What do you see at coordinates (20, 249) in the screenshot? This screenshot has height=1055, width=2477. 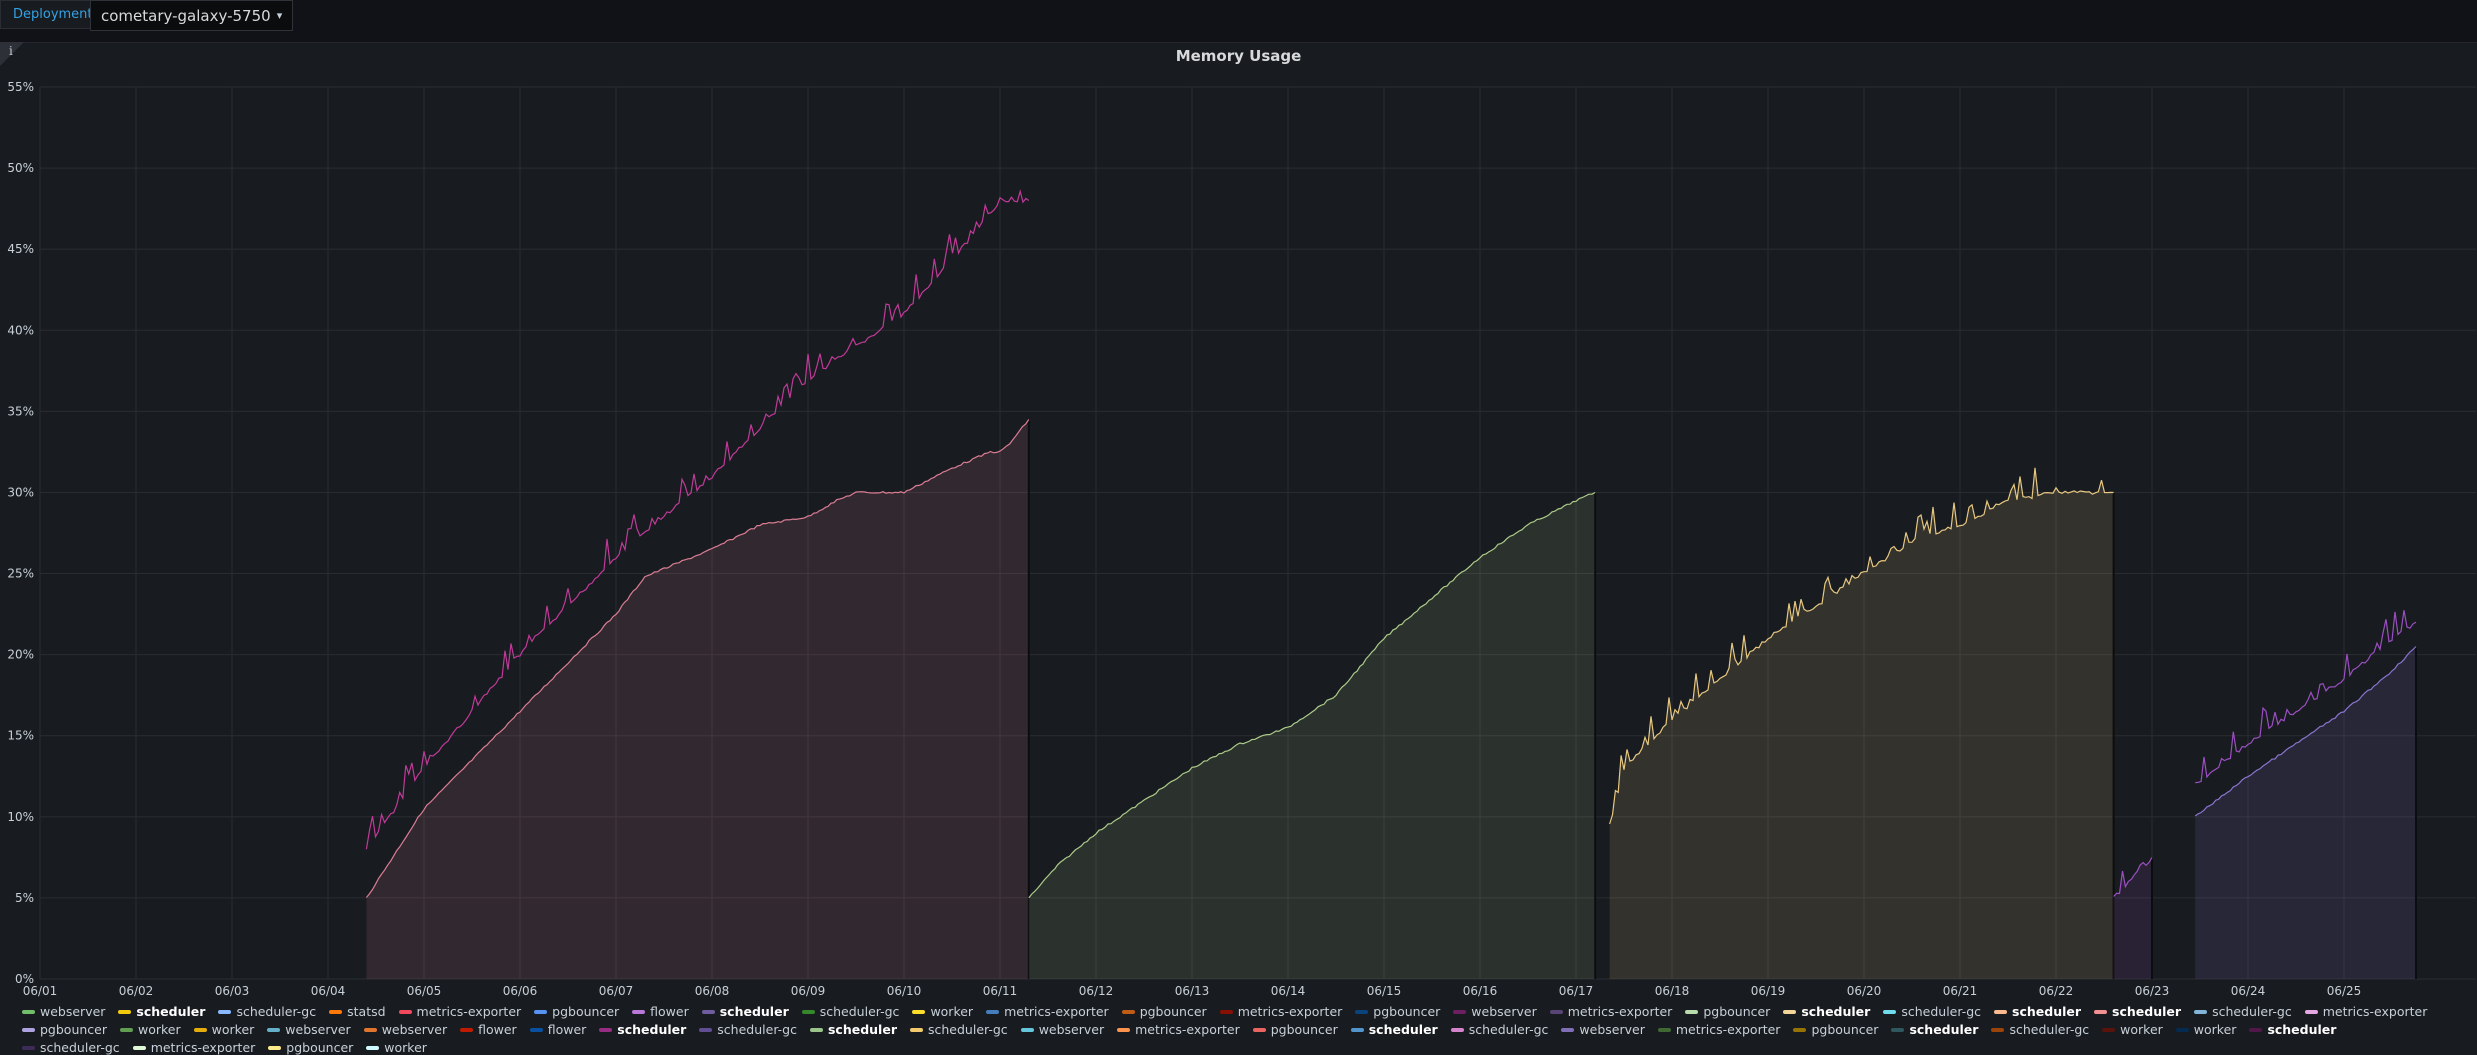 I see `y-tick-label: 45%` at bounding box center [20, 249].